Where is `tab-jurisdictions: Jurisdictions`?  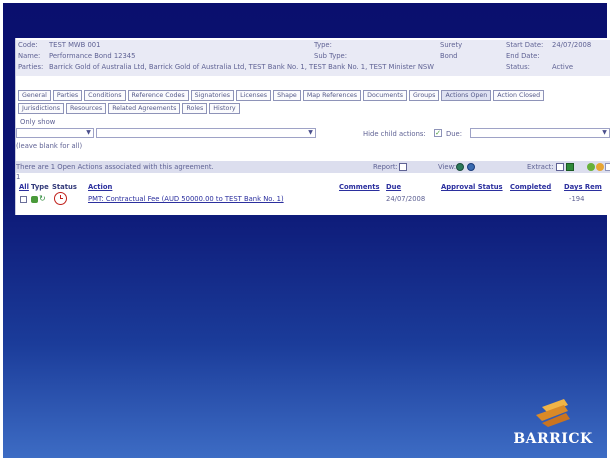 tab-jurisdictions: Jurisdictions is located at coordinates (41, 108).